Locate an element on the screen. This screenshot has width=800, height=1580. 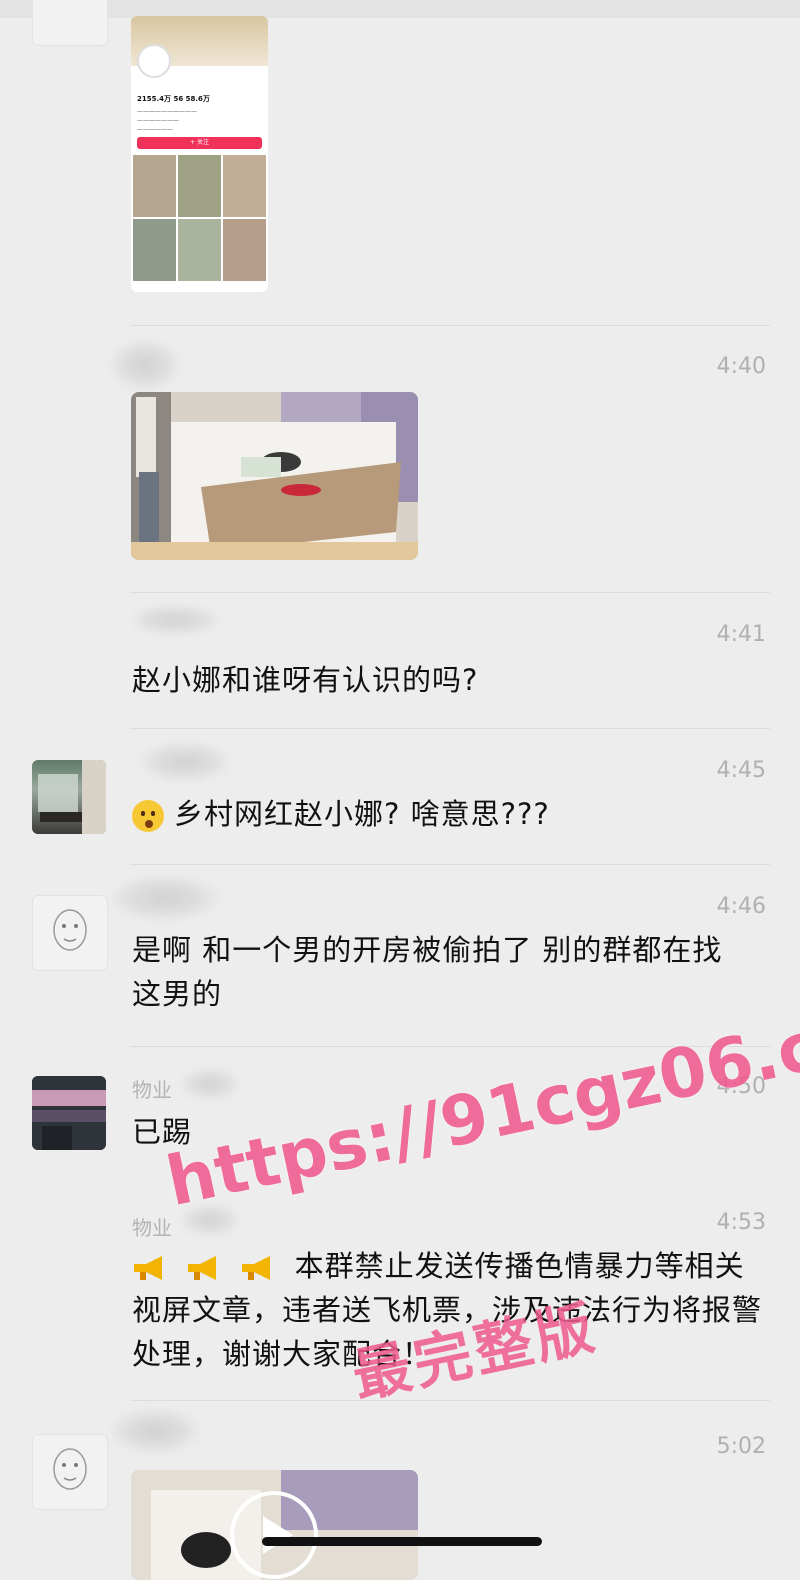
home-indicator is located at coordinates (402, 1541).